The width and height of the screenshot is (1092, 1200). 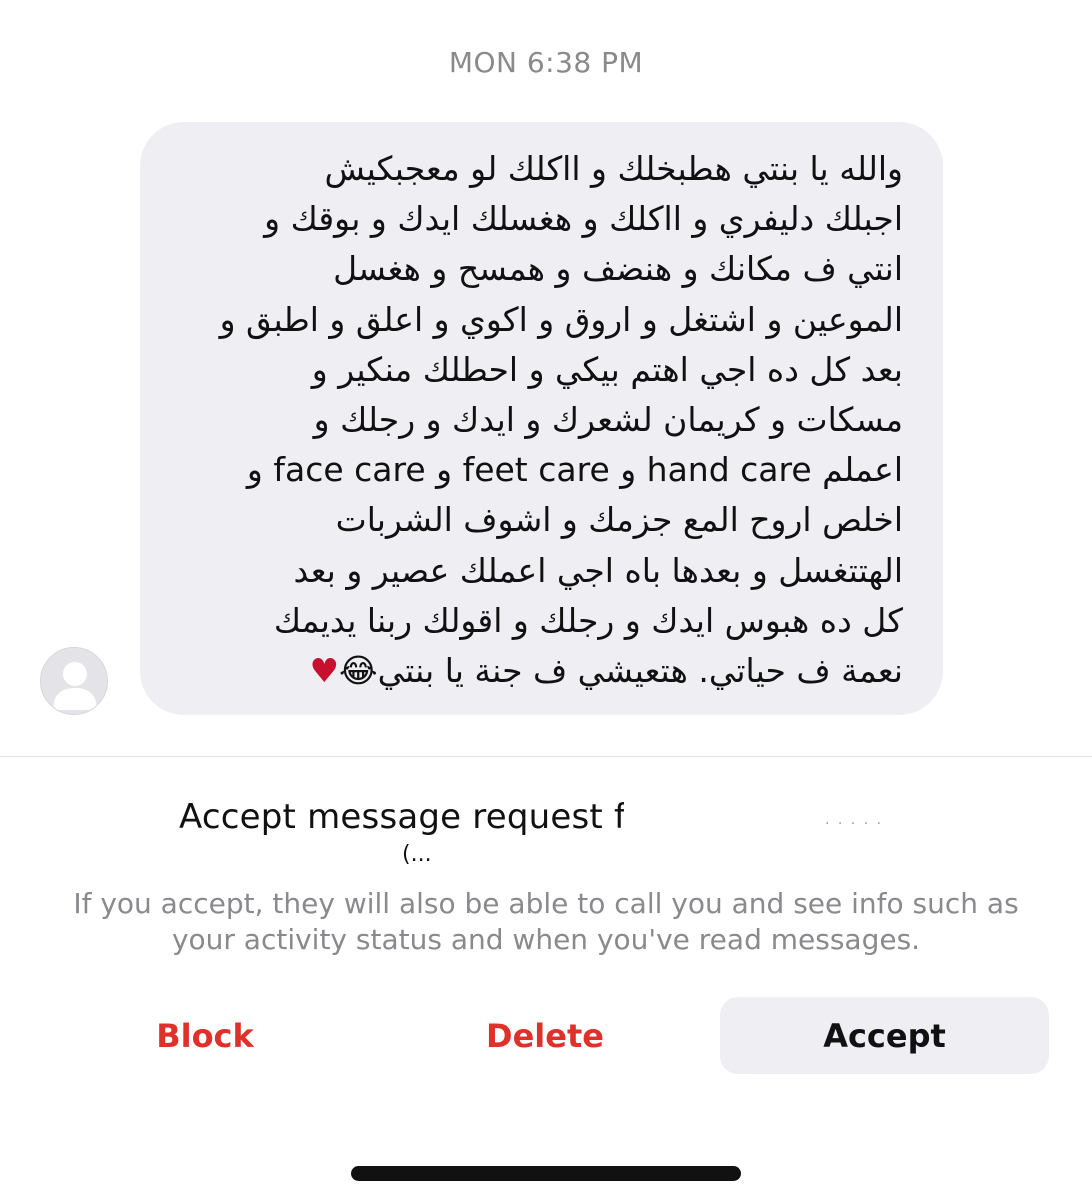 I want to click on delete-button: Delete, so click(x=545, y=1035).